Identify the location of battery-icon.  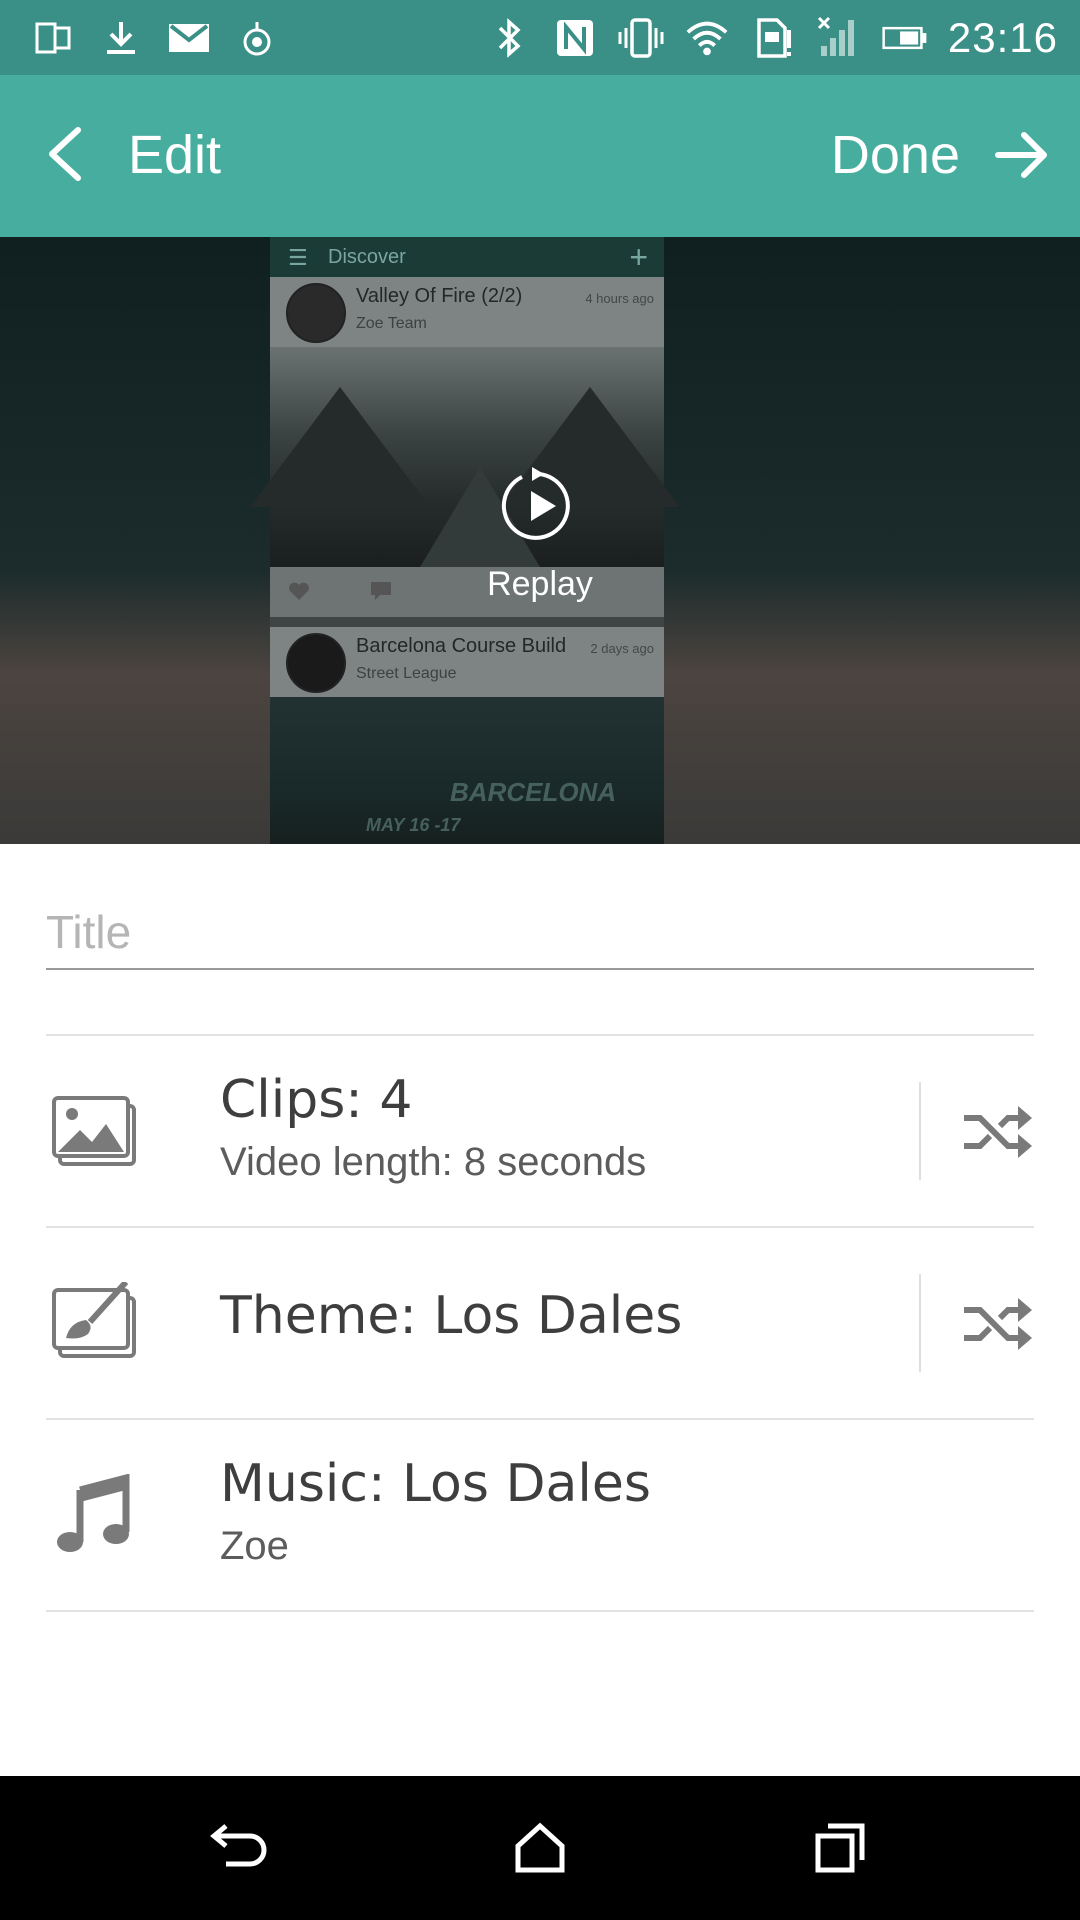
(905, 38).